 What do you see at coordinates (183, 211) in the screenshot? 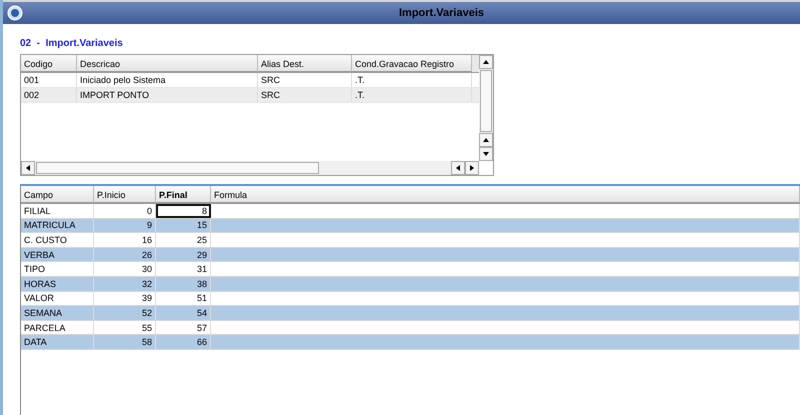
I see `table-cell: 8` at bounding box center [183, 211].